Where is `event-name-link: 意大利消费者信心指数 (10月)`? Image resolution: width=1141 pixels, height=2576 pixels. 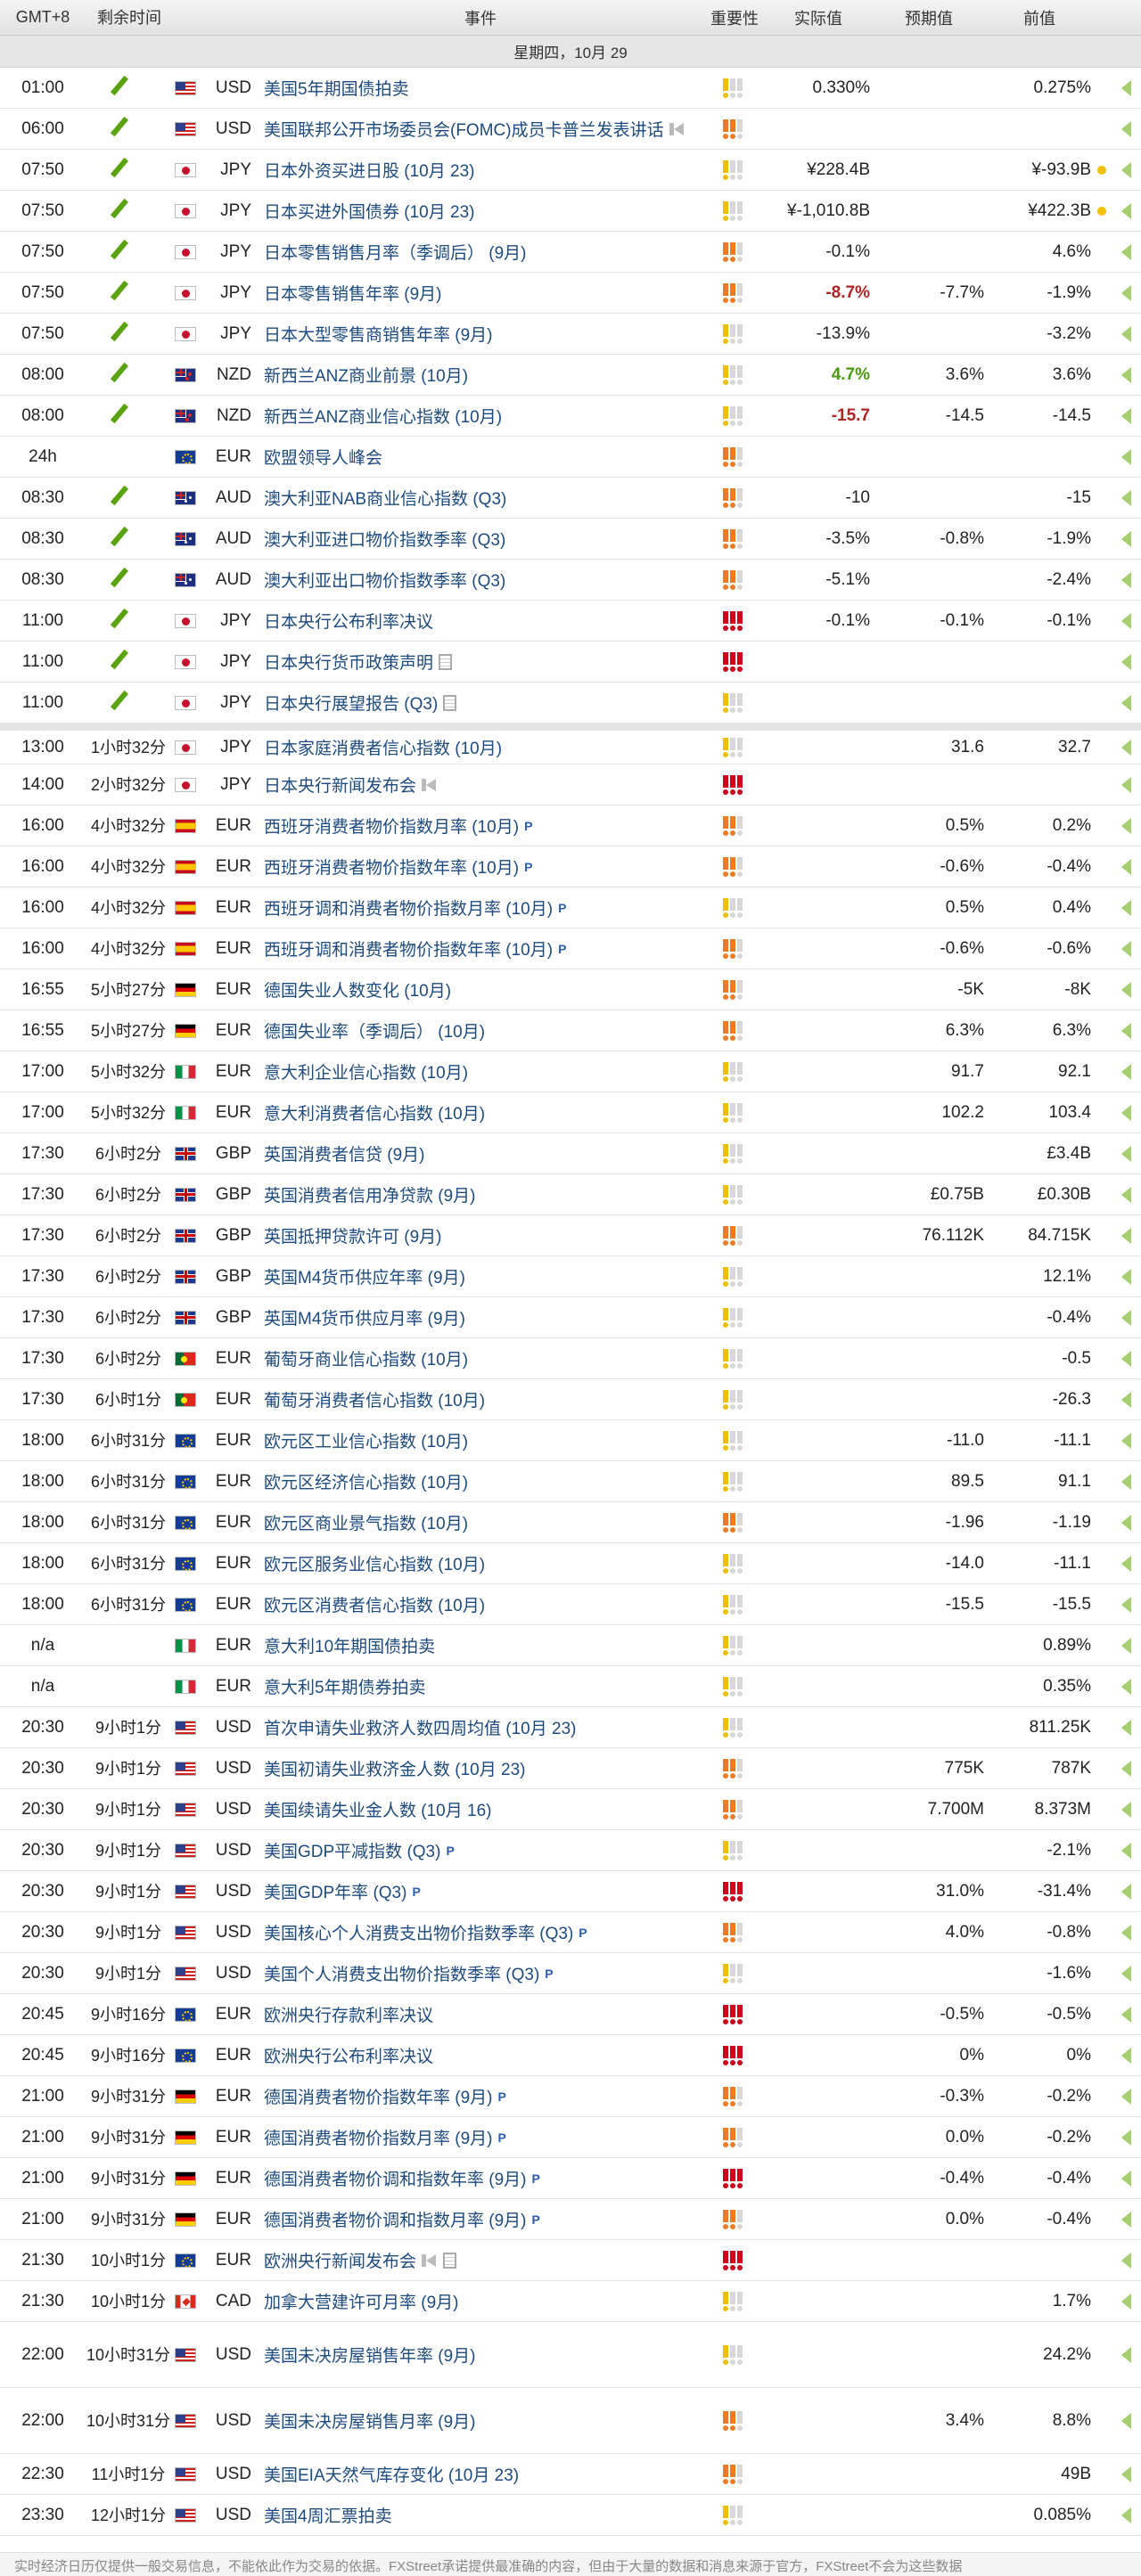
event-name-link: 意大利消费者信心指数 (10月) is located at coordinates (478, 1112).